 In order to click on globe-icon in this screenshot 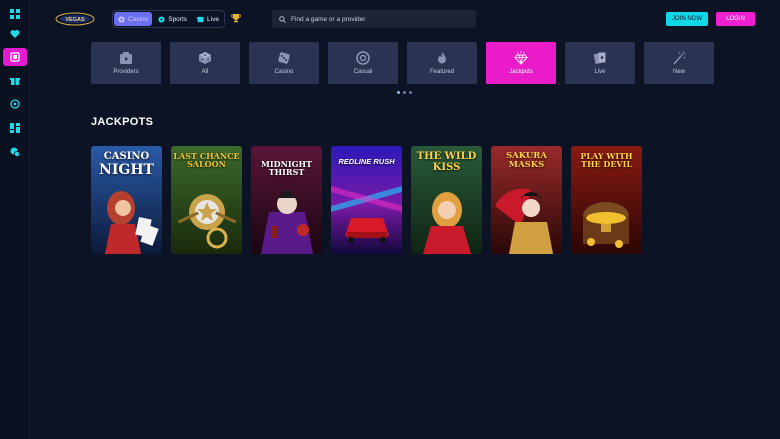, I will do `click(15, 104)`.